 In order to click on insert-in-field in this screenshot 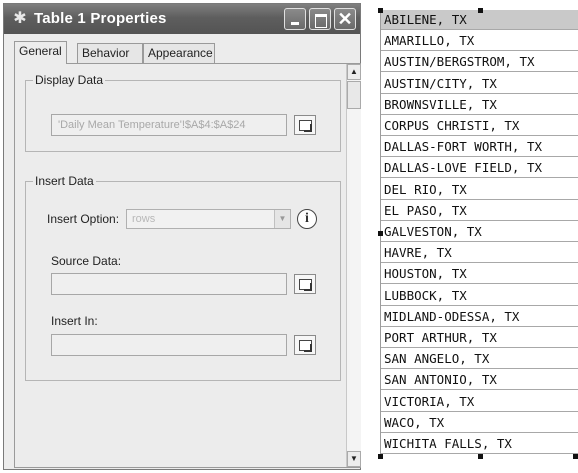, I will do `click(169, 345)`.